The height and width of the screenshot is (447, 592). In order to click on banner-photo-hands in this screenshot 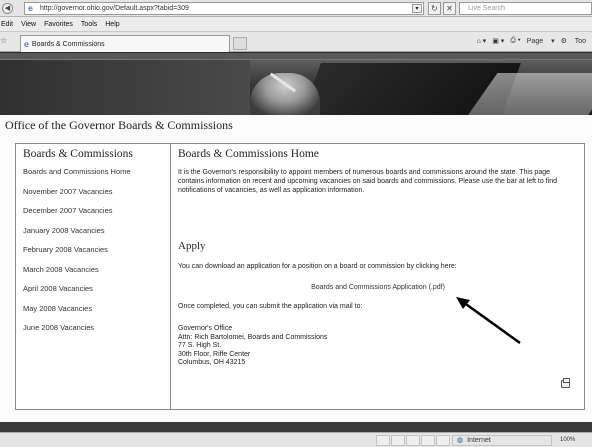, I will do `click(285, 94)`.